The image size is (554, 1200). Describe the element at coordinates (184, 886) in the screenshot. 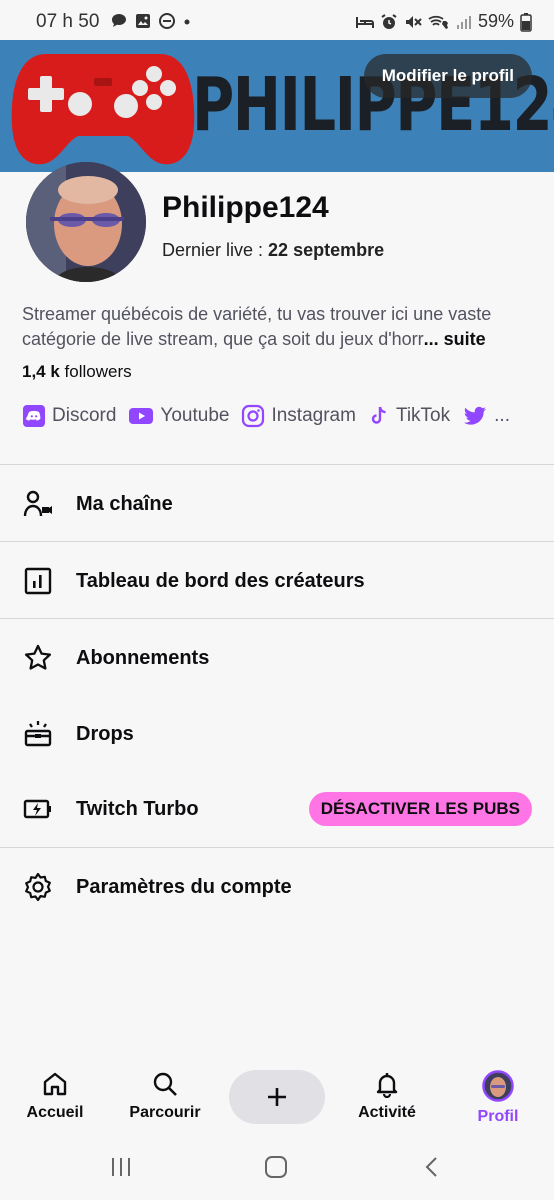

I see `menu-label-account-settings: Paramètres du compte` at that location.